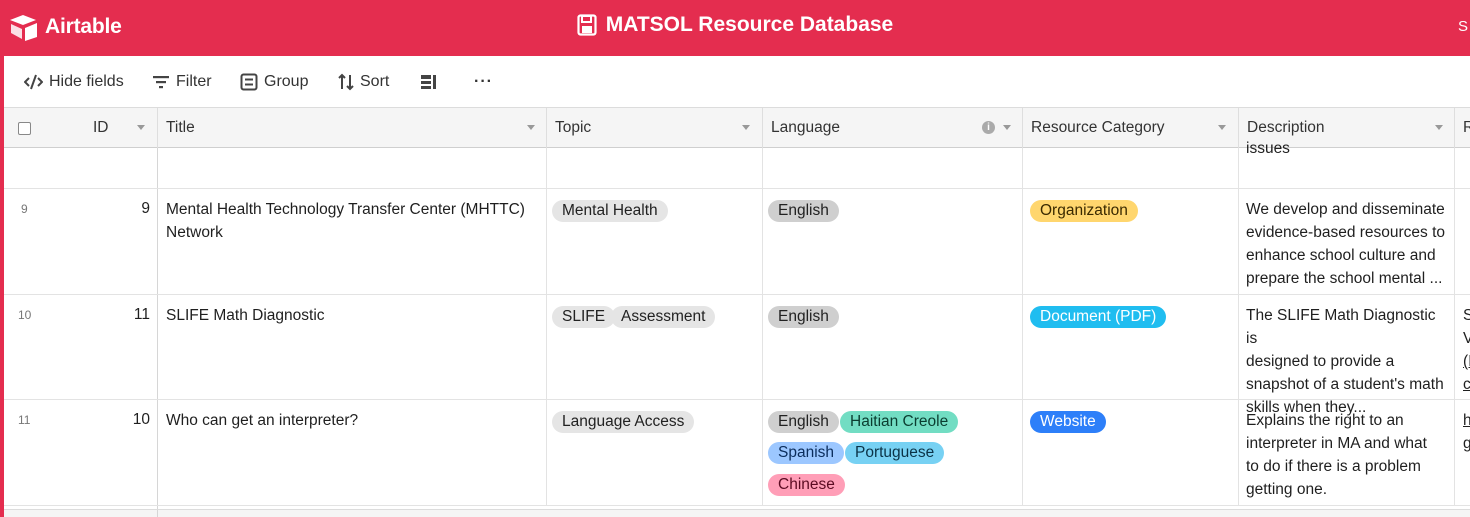 Image resolution: width=1470 pixels, height=517 pixels. Describe the element at coordinates (1084, 211) in the screenshot. I see `category-tag: Organization` at that location.